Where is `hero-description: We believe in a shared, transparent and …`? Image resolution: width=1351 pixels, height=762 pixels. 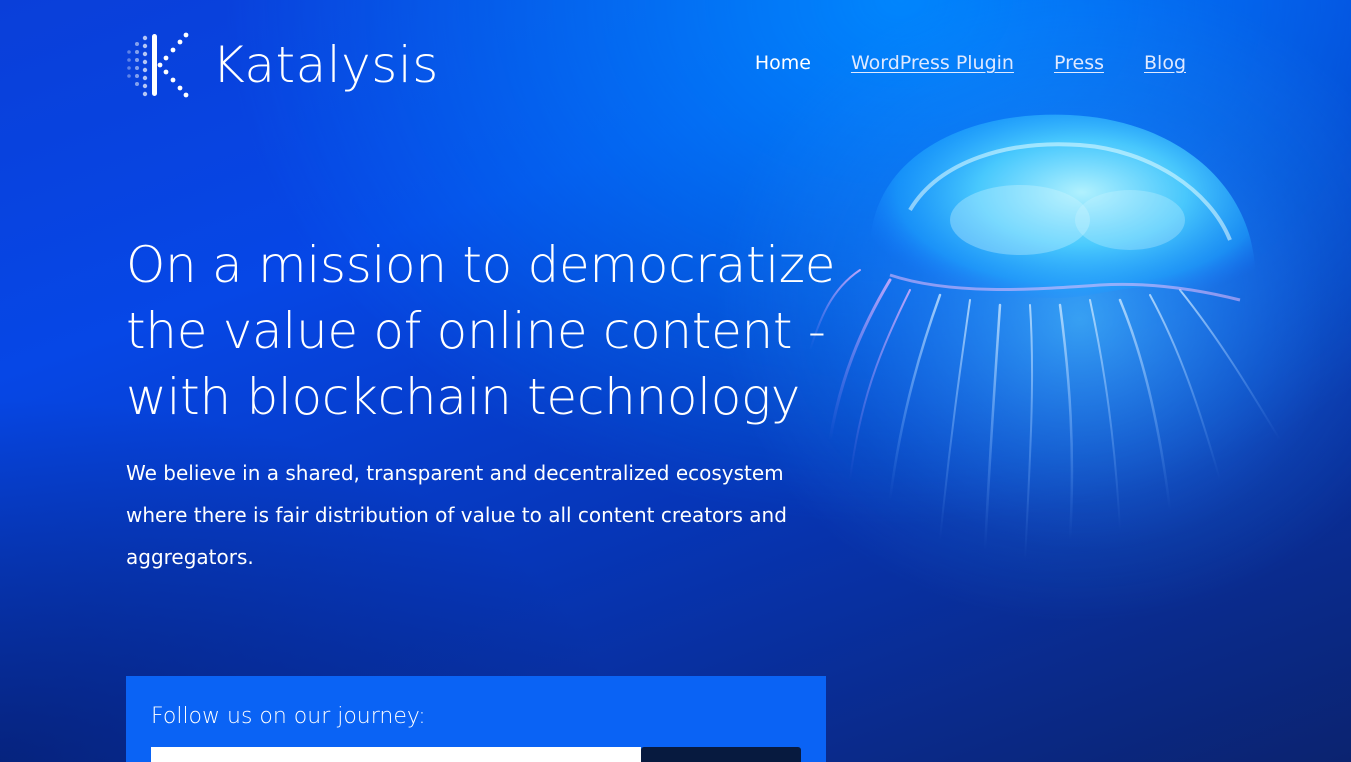 hero-description: We believe in a shared, transparent and … is located at coordinates (456, 515).